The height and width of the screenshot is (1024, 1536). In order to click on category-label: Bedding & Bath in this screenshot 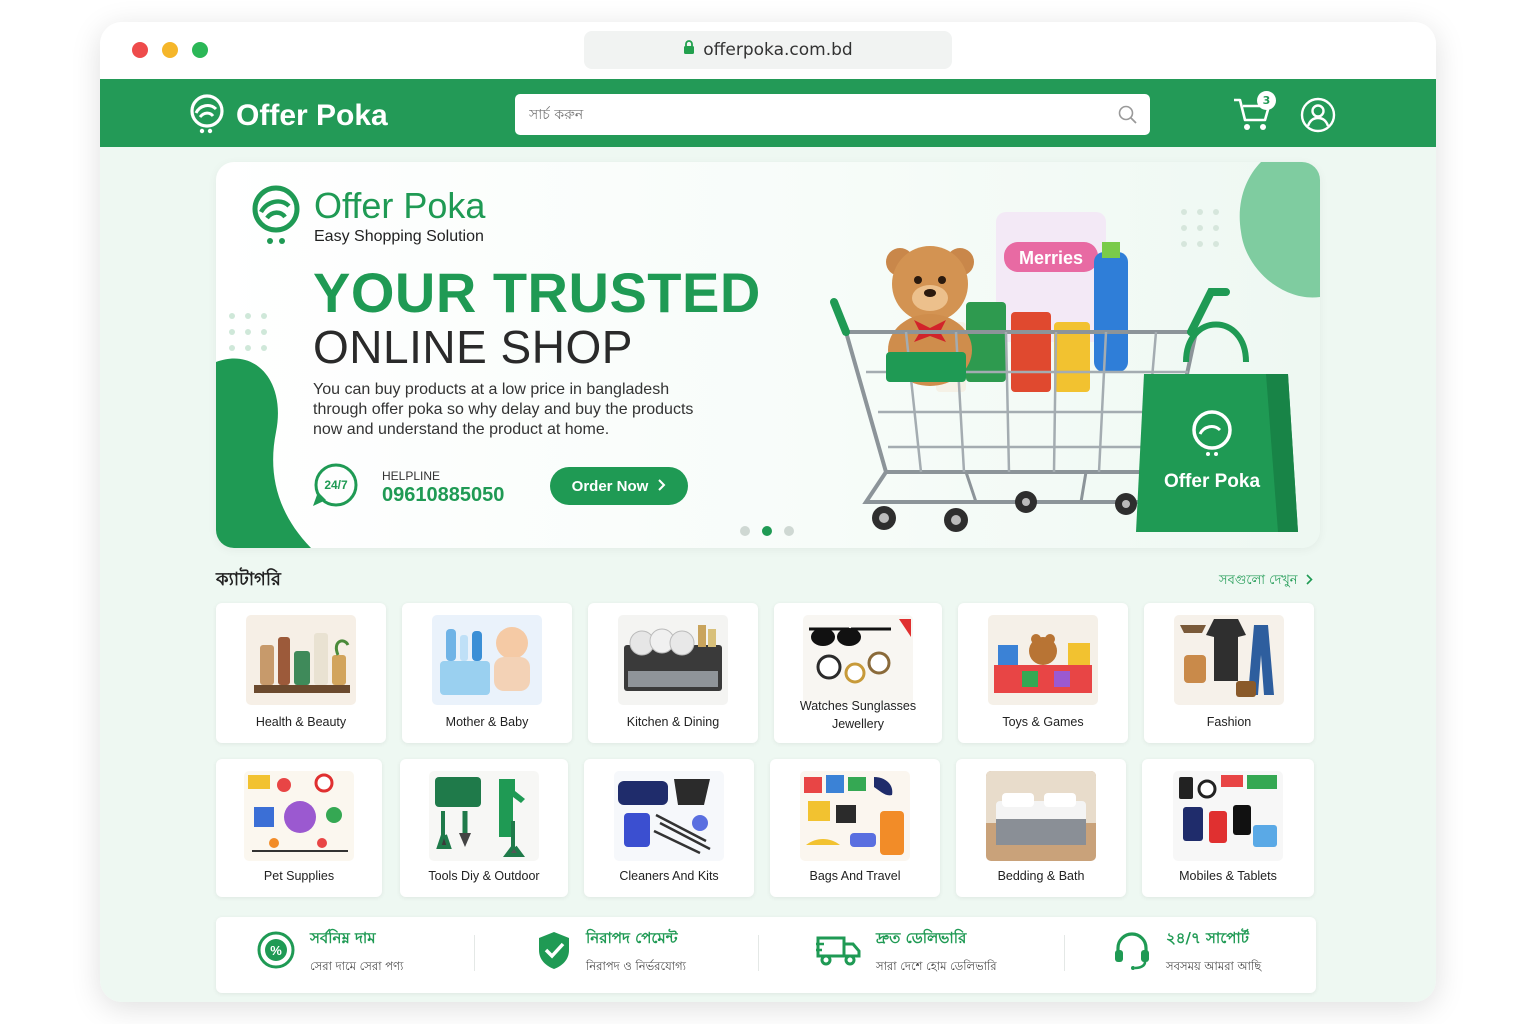, I will do `click(1041, 876)`.